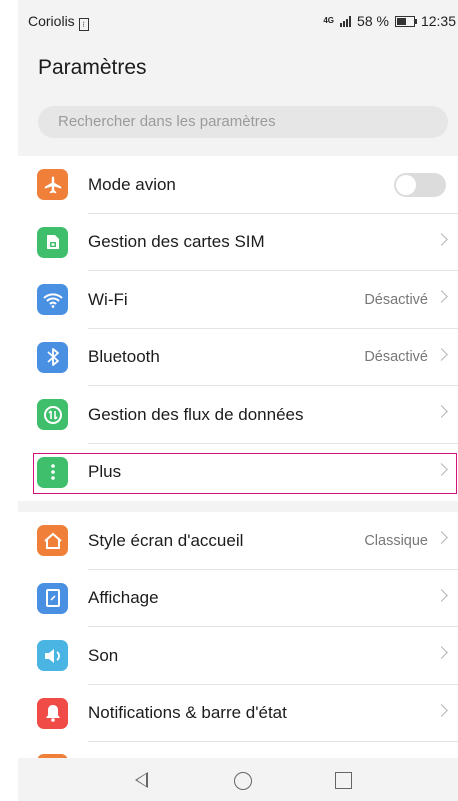  Describe the element at coordinates (123, 598) in the screenshot. I see `setting-label: Affichage` at that location.